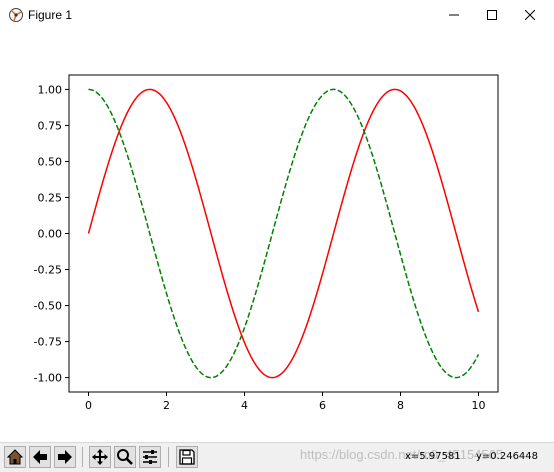 This screenshot has width=554, height=472. I want to click on arrow-left-icon, so click(40, 457).